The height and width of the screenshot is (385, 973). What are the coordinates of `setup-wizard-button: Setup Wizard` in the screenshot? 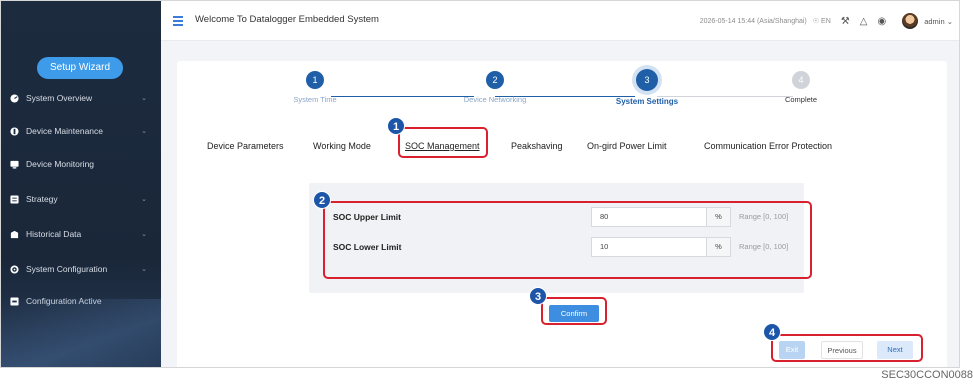 It's located at (80, 68).